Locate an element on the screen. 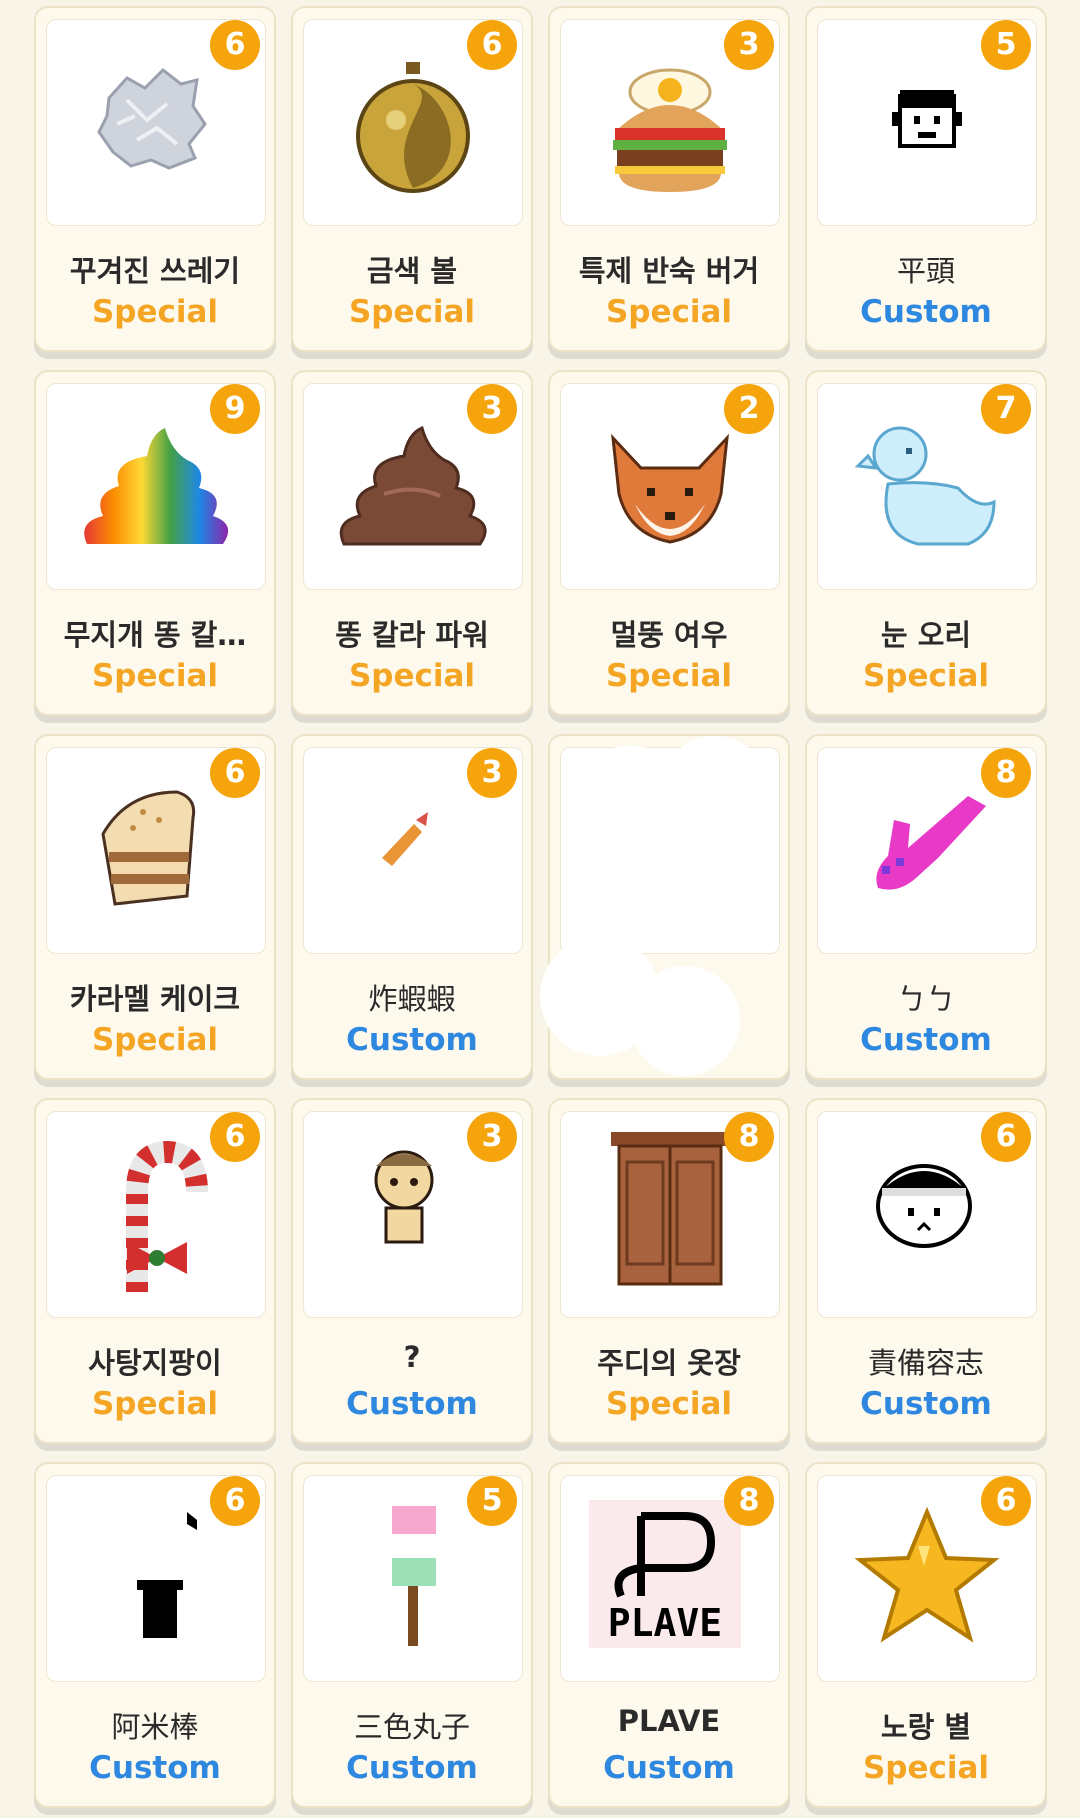  item-name: 꾸겨진 쓰레기 is located at coordinates (155, 271).